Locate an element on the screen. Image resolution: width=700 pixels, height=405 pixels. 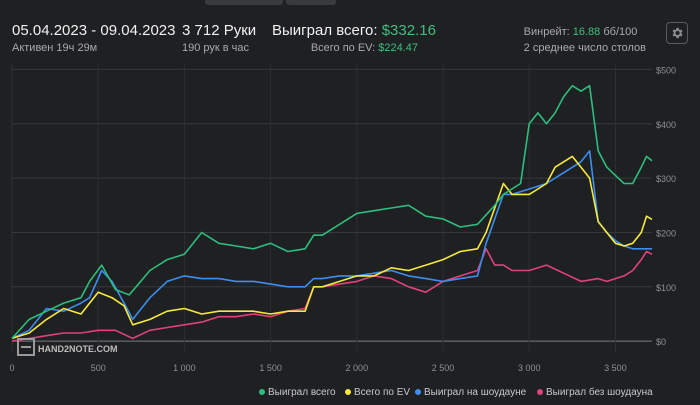
winrate-unit: бб/100 is located at coordinates (620, 32).